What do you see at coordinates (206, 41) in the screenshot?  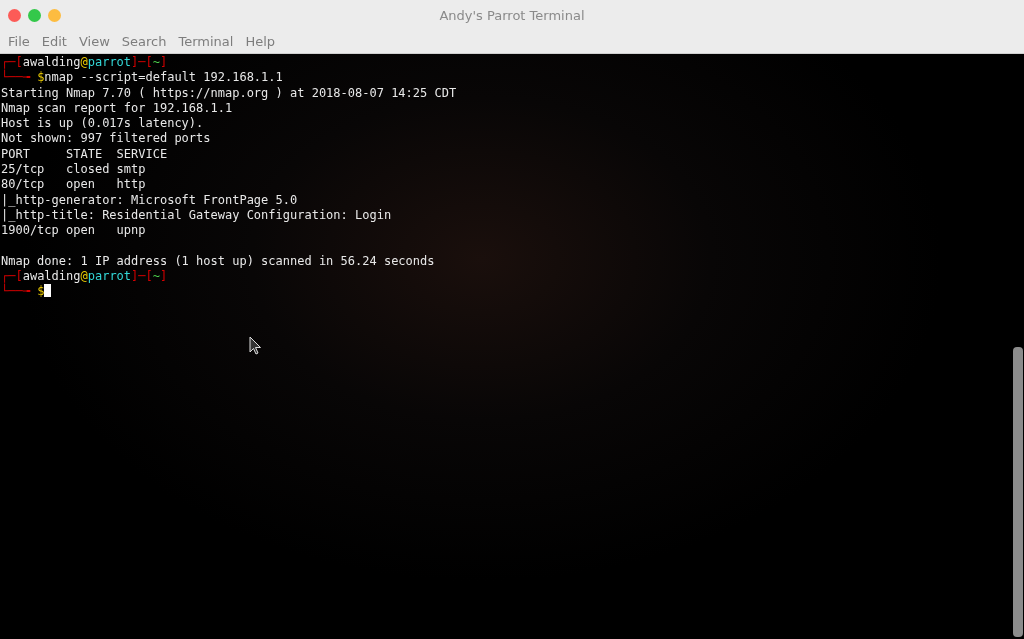 I see `menu-item: Terminal` at bounding box center [206, 41].